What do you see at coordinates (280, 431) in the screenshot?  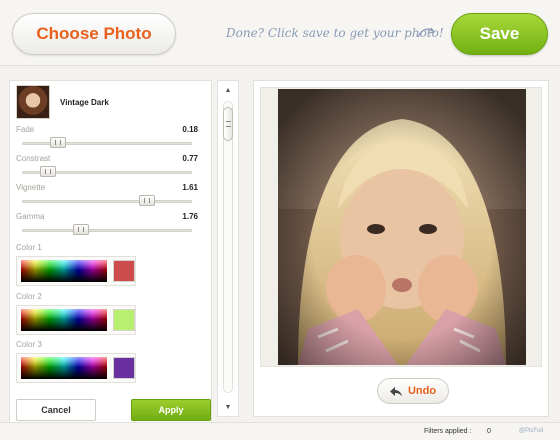 I see `status-bar: Filters applied : 0 @PicFull` at bounding box center [280, 431].